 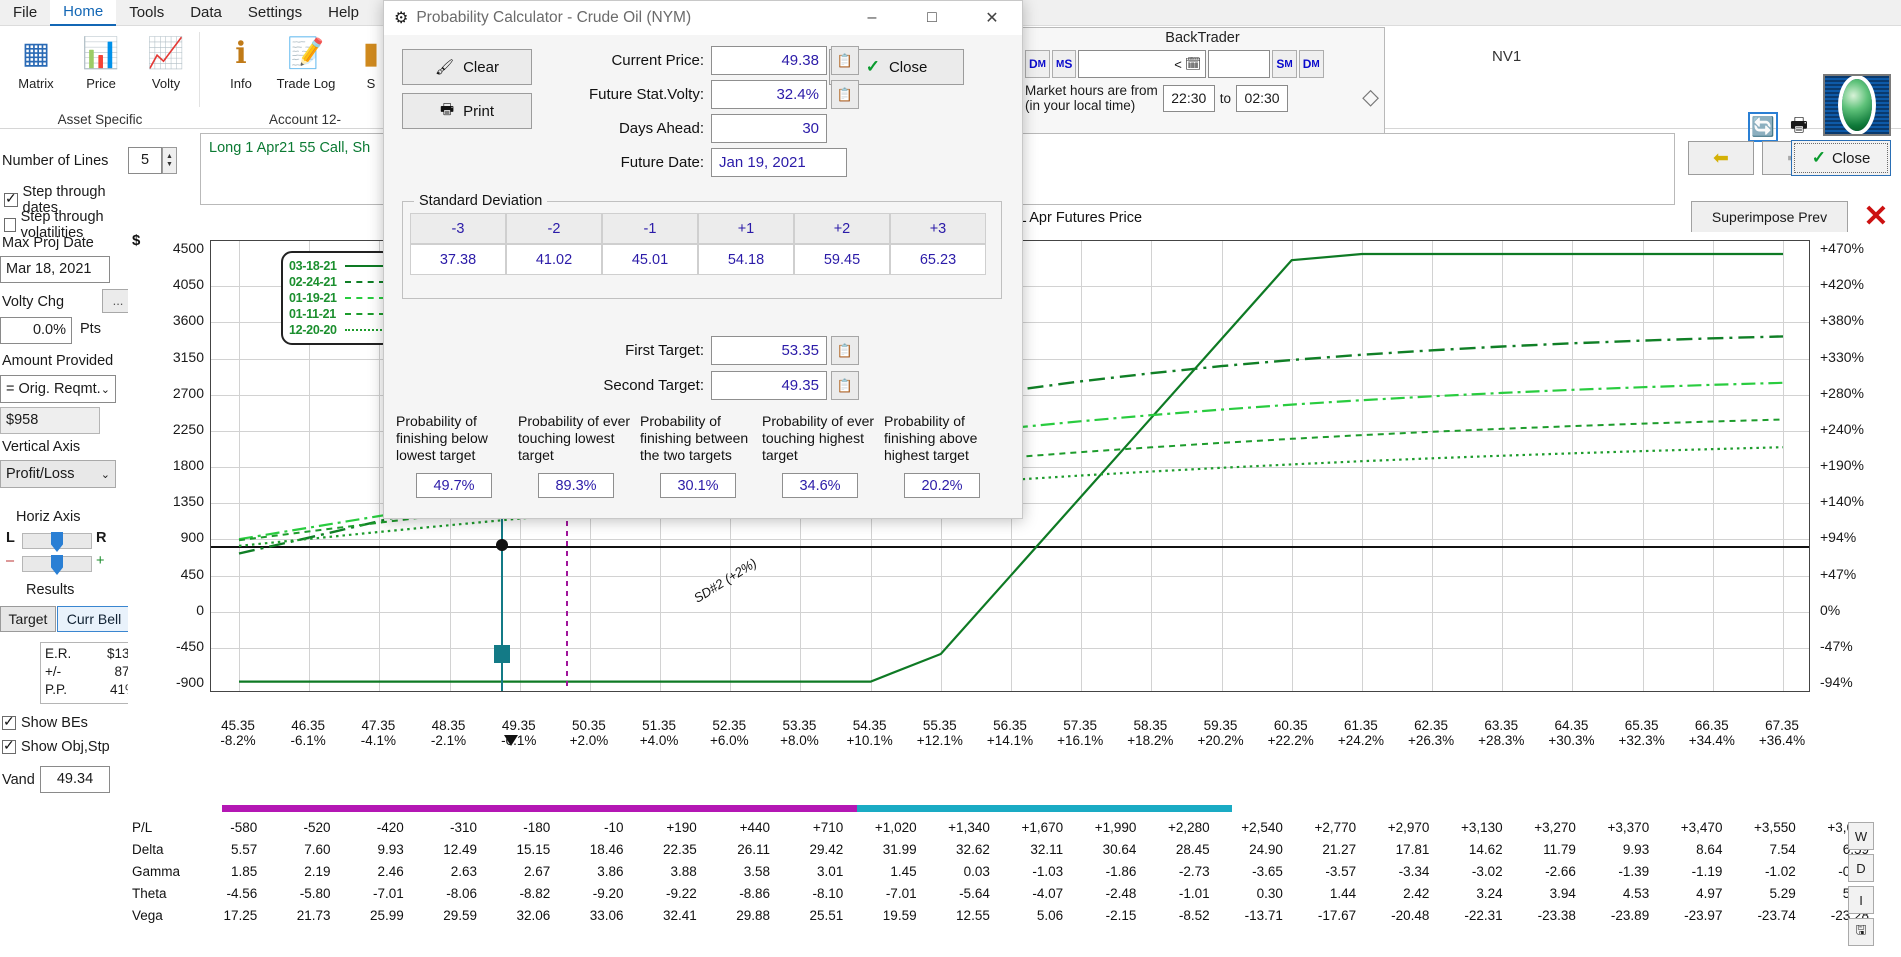 What do you see at coordinates (83, 13) in the screenshot?
I see `menu-item-home: Home` at bounding box center [83, 13].